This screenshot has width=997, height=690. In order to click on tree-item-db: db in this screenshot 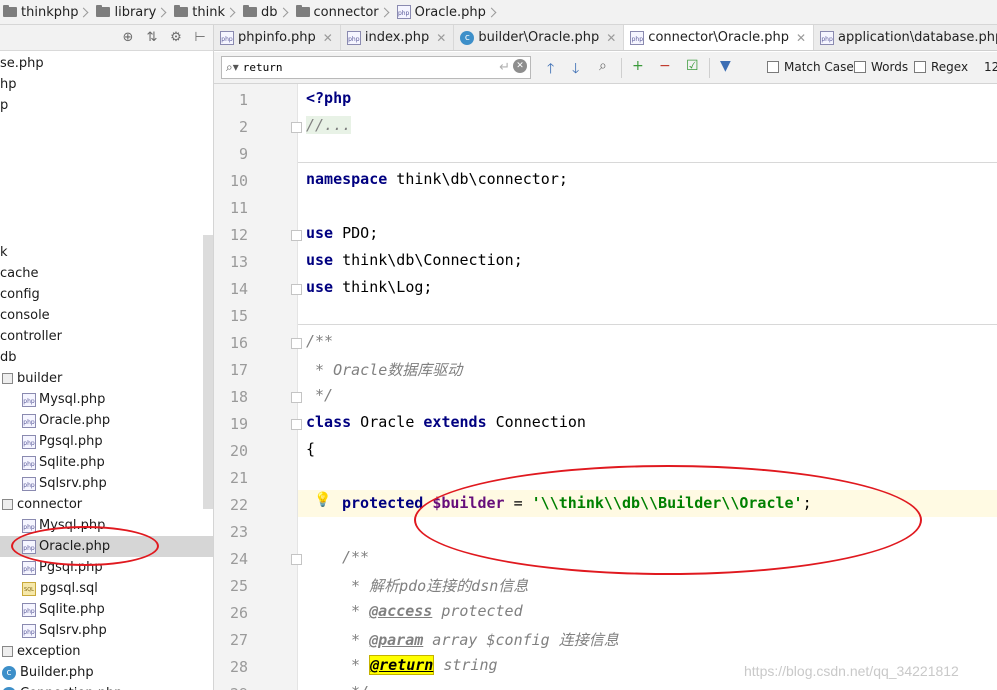, I will do `click(8, 357)`.